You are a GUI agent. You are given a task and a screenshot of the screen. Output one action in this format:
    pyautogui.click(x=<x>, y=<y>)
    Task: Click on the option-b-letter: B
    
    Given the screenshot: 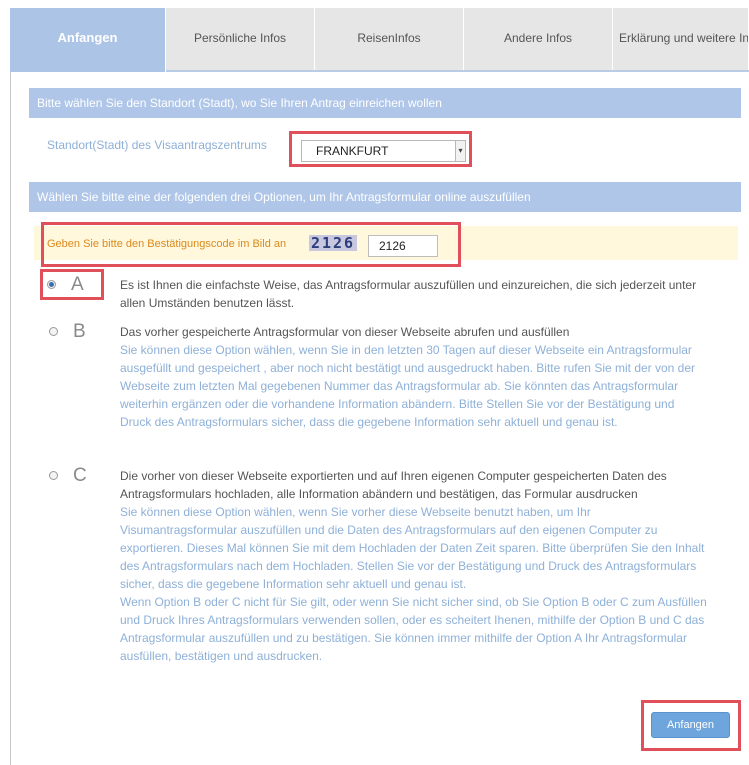 What is the action you would take?
    pyautogui.click(x=79, y=331)
    